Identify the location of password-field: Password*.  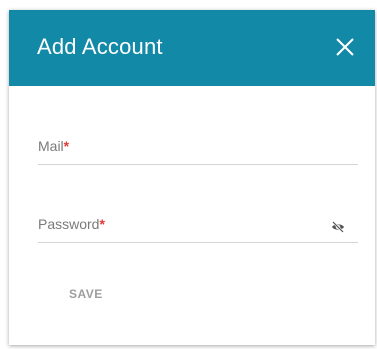
(198, 230).